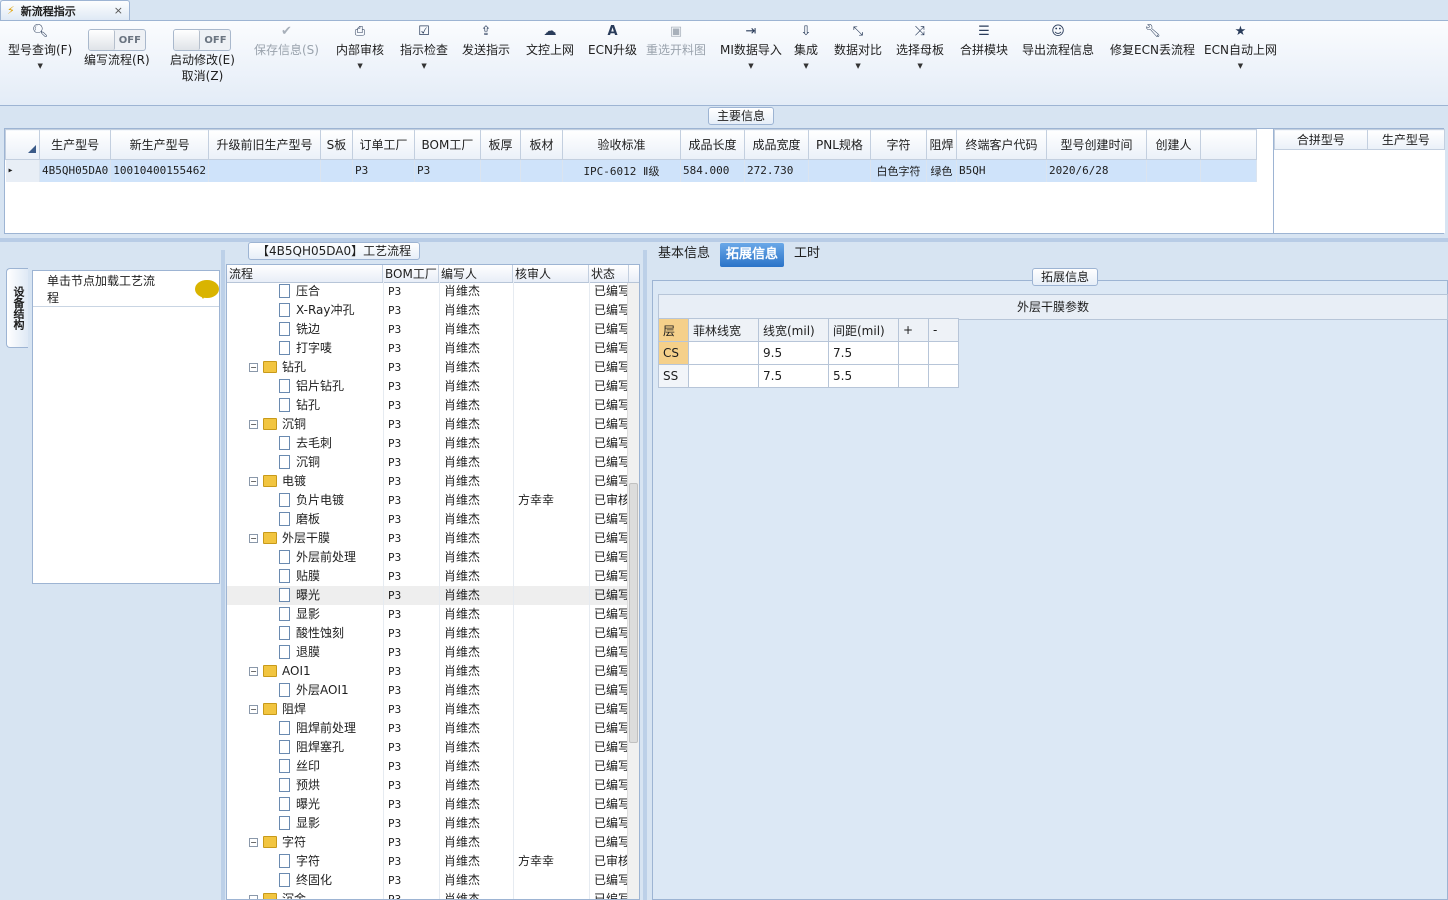 This screenshot has width=1448, height=900. Describe the element at coordinates (433, 842) in the screenshot. I see `tree-row: − 字符 P3 肖维杰 已编写` at that location.